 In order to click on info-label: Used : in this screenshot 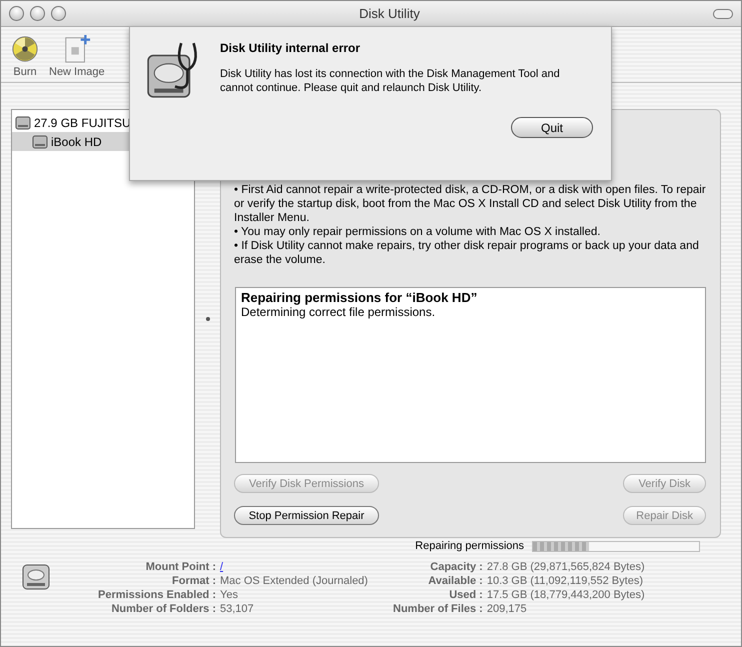, I will do `click(465, 595)`.